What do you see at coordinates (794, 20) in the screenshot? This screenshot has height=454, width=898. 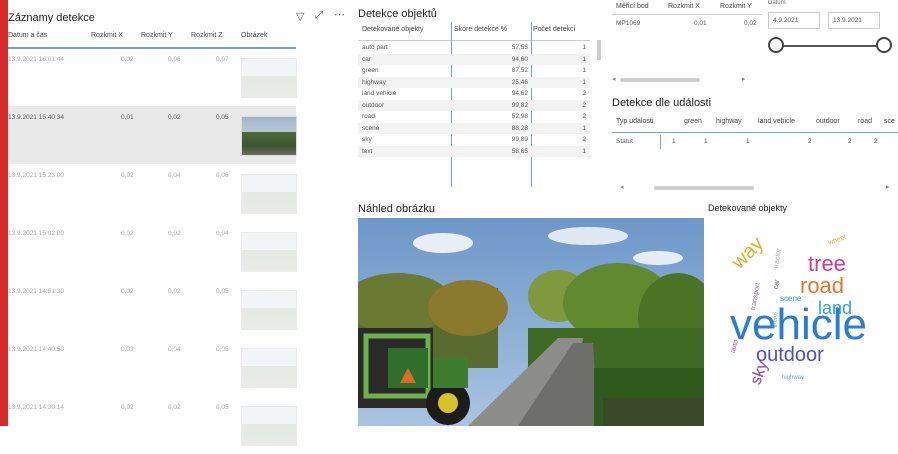 I see `date-from-input: 4.9.2021` at bounding box center [794, 20].